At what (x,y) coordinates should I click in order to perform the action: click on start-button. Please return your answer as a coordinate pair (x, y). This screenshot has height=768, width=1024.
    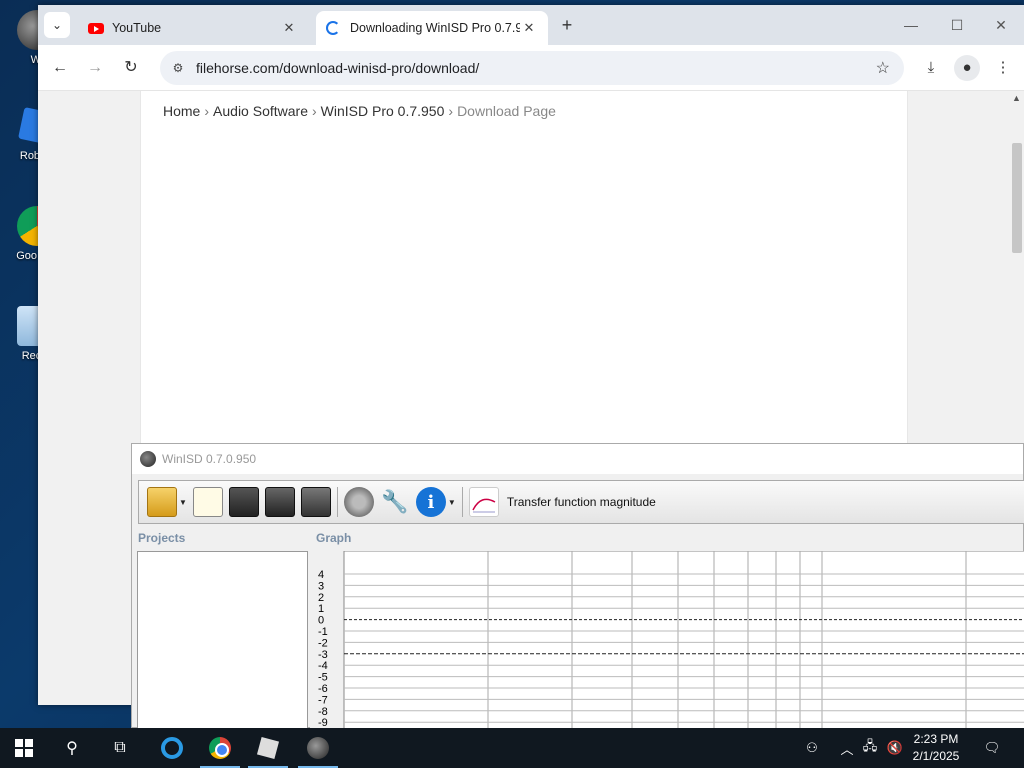
    Looking at the image, I should click on (24, 748).